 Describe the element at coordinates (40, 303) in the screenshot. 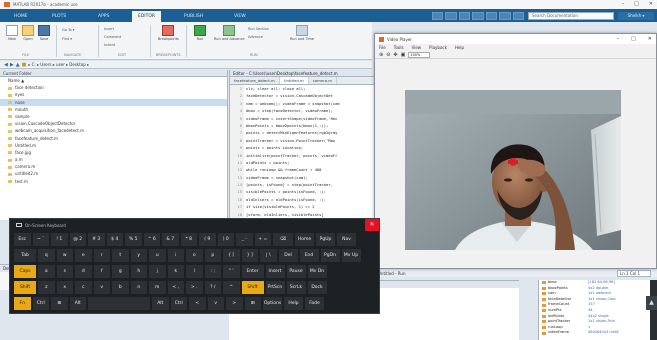

I see `key: Ctrl` at that location.